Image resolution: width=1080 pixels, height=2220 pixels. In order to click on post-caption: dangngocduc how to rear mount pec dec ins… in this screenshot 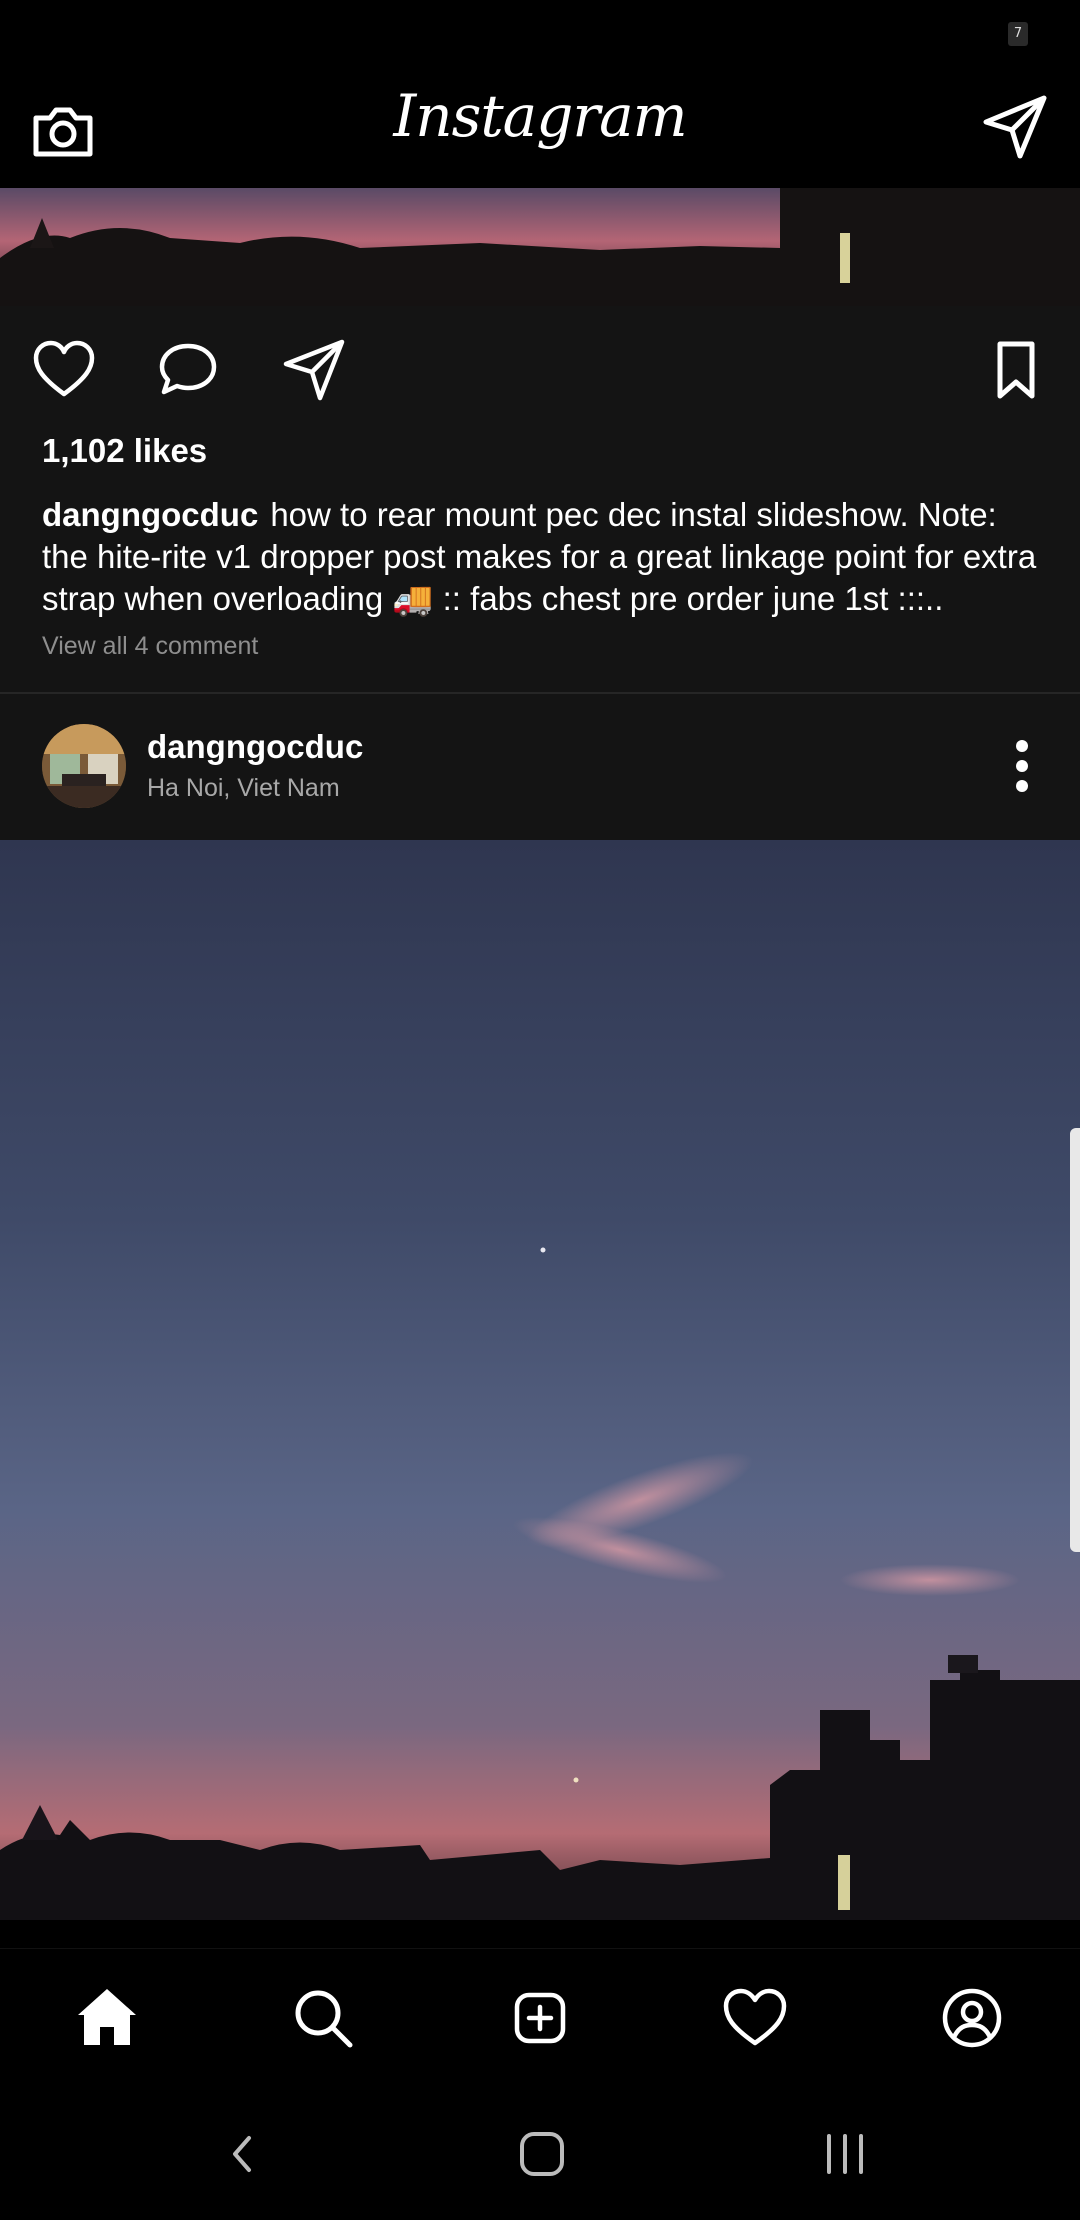, I will do `click(542, 557)`.